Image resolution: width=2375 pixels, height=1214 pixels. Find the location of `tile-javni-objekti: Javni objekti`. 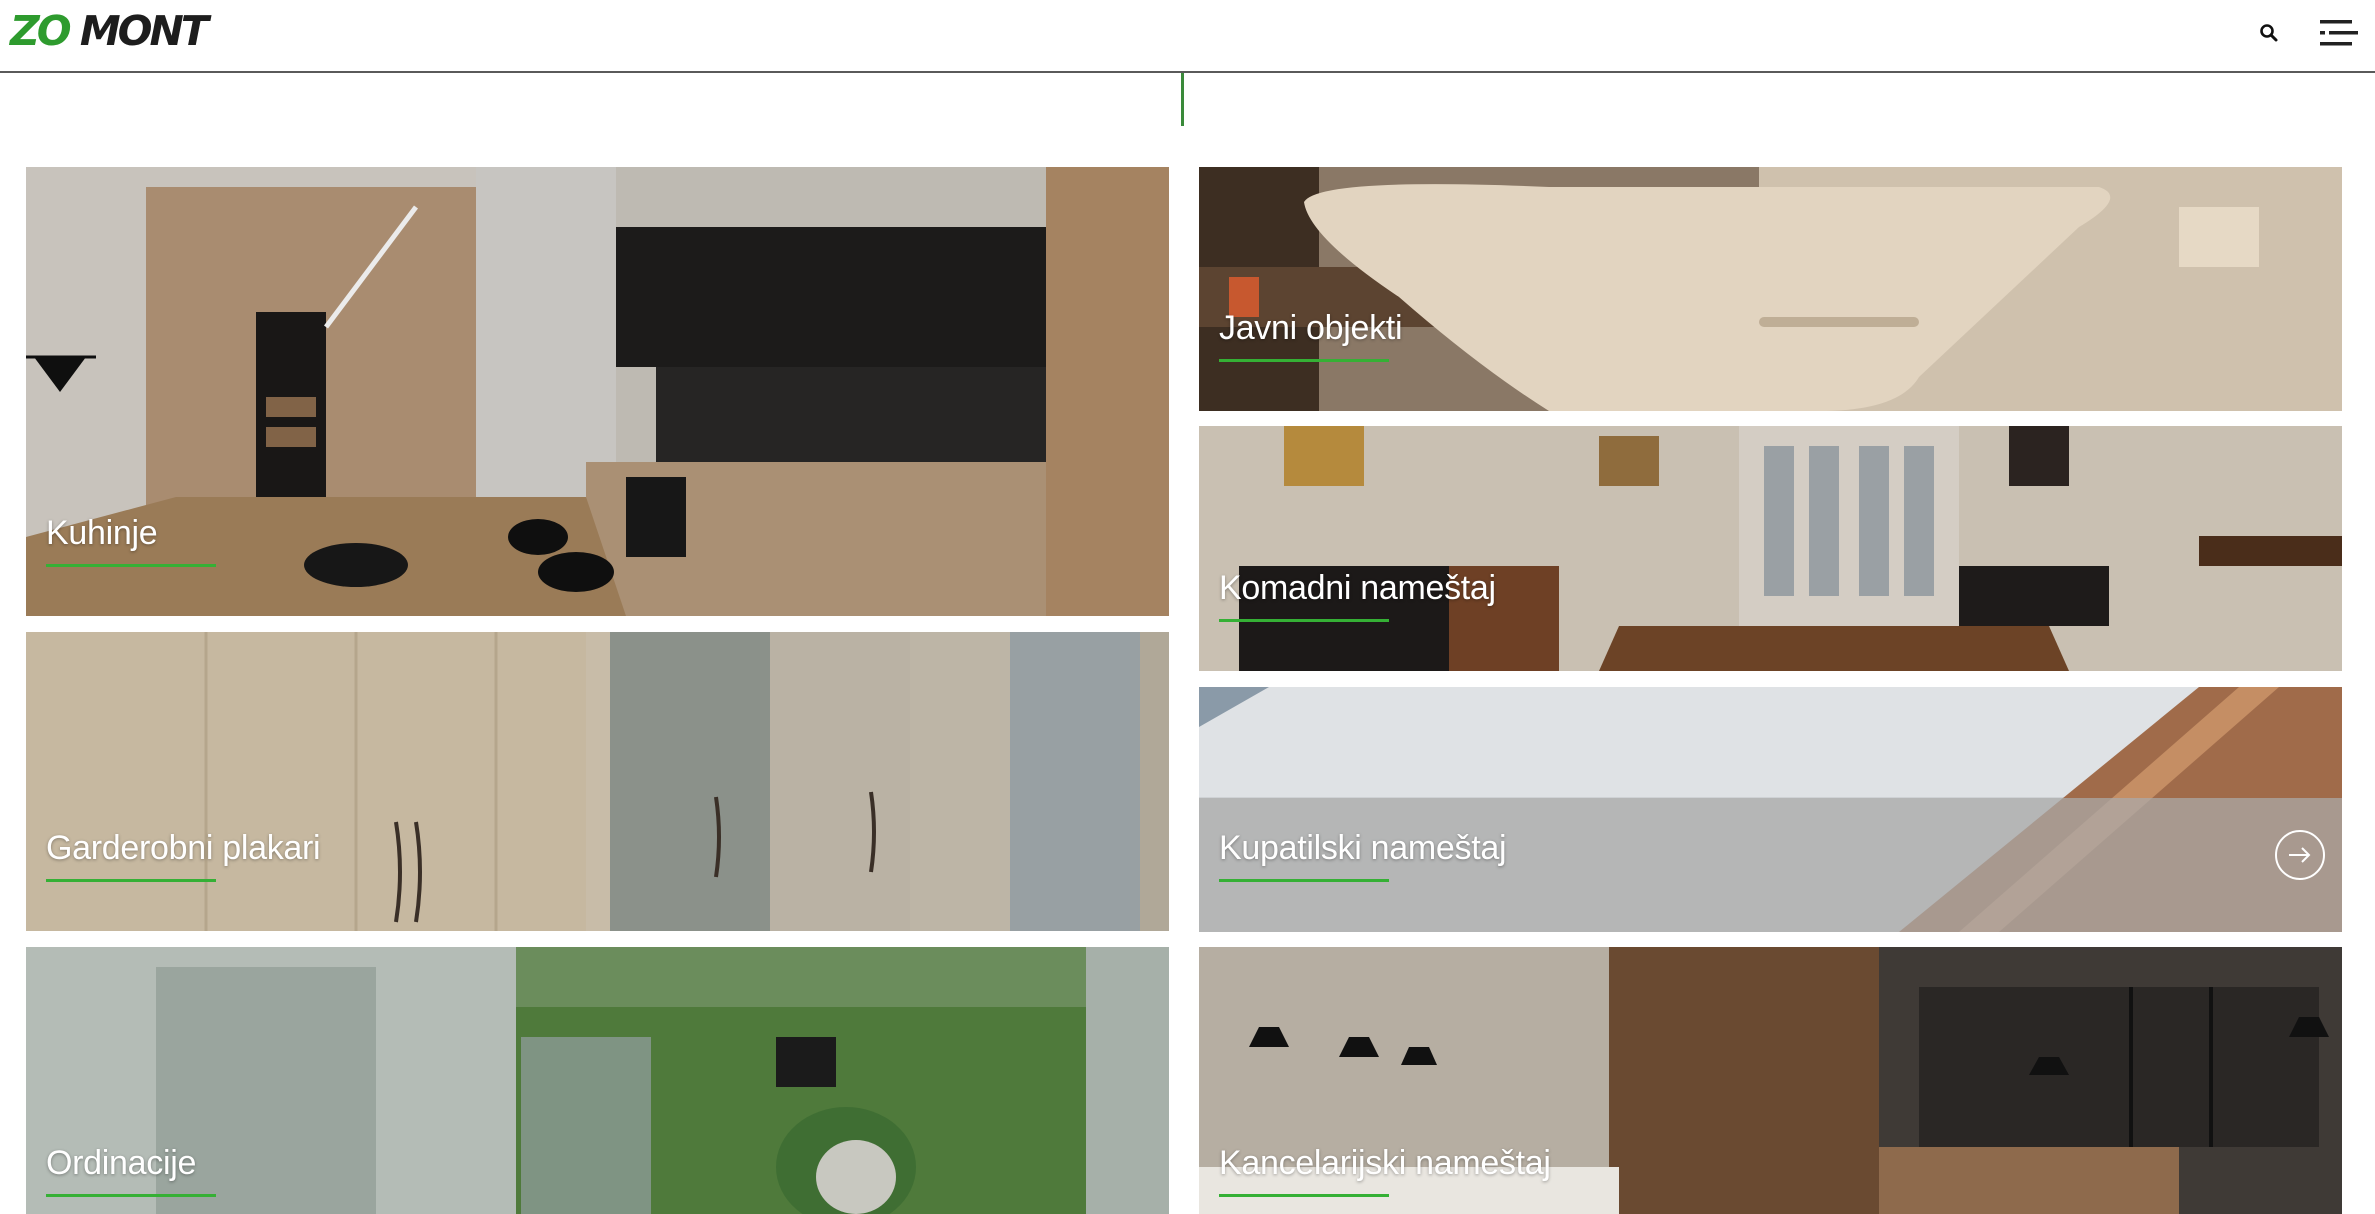

tile-javni-objekti: Javni objekti is located at coordinates (1770, 289).